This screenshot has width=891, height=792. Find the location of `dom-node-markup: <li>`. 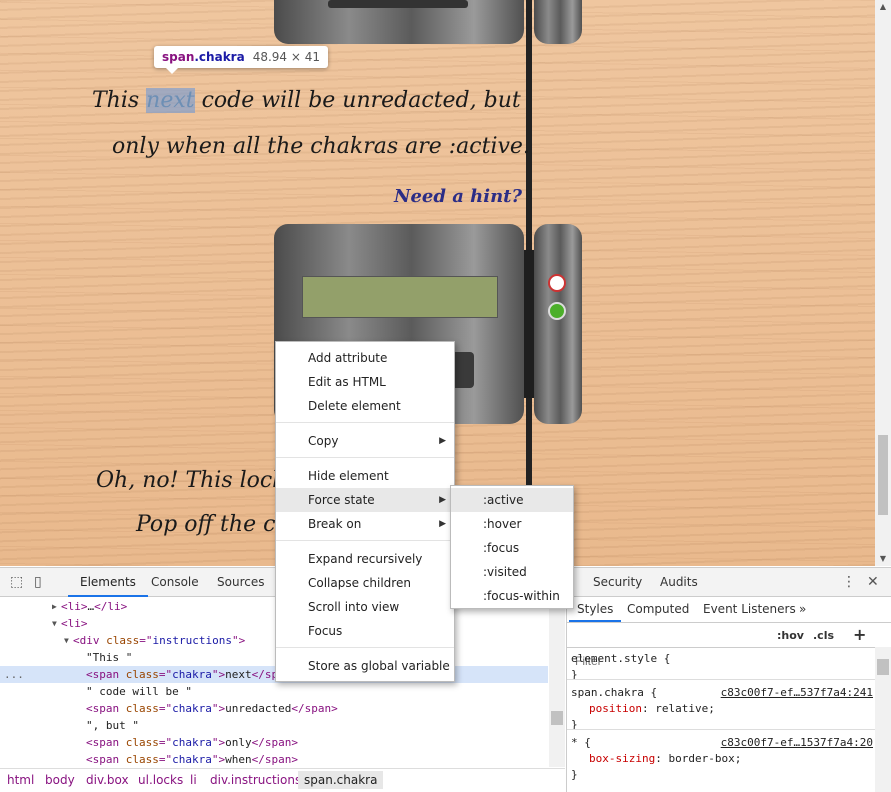

dom-node-markup: <li> is located at coordinates (74, 623).